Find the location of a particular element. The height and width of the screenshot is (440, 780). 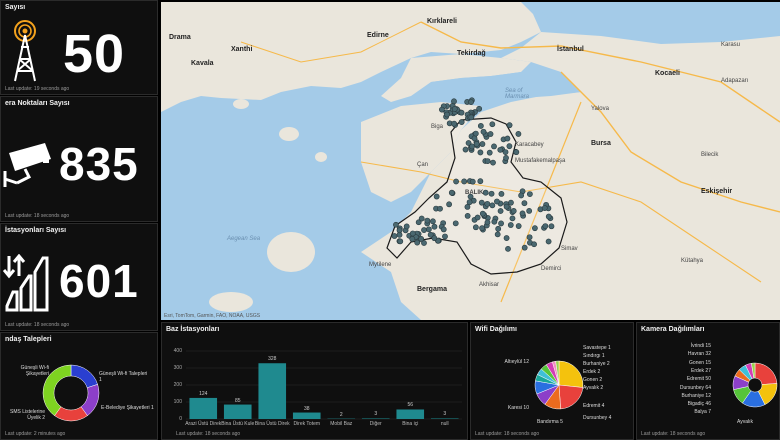

wifi-slice is located at coordinates (571, 374).